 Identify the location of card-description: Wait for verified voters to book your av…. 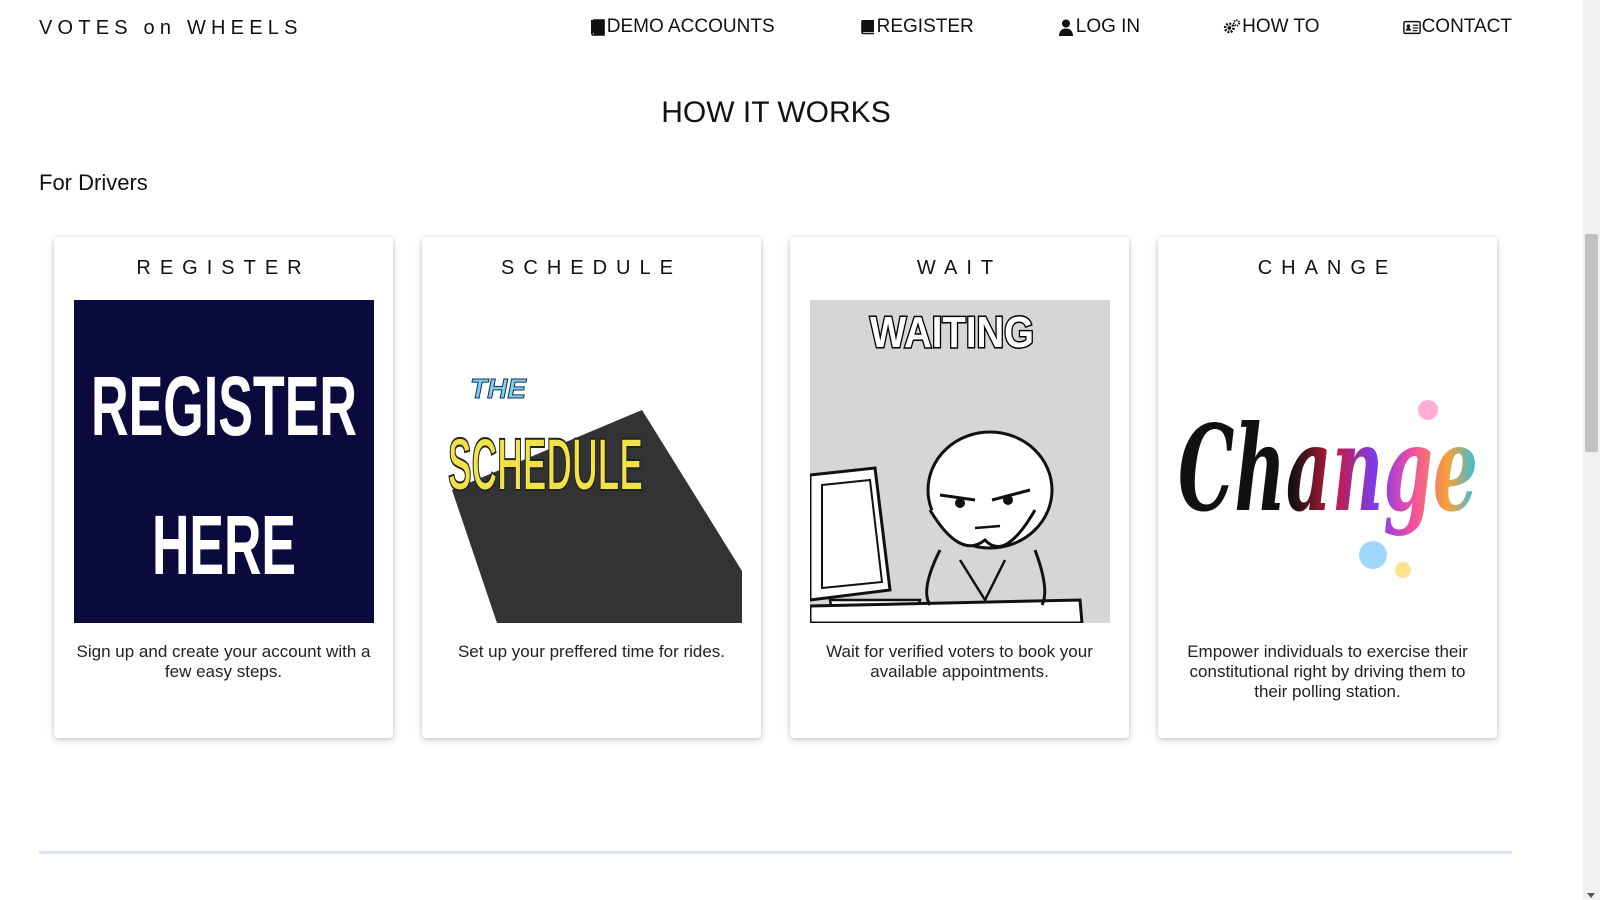
(959, 661).